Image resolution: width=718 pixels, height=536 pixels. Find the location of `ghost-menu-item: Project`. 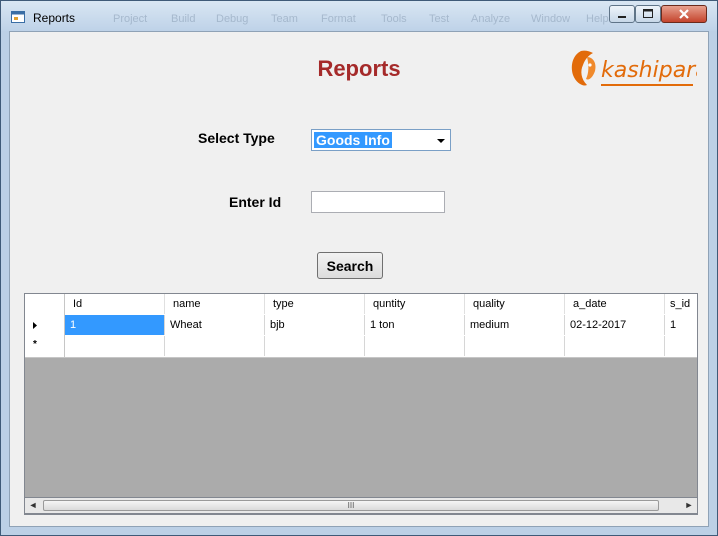

ghost-menu-item: Project is located at coordinates (130, 19).